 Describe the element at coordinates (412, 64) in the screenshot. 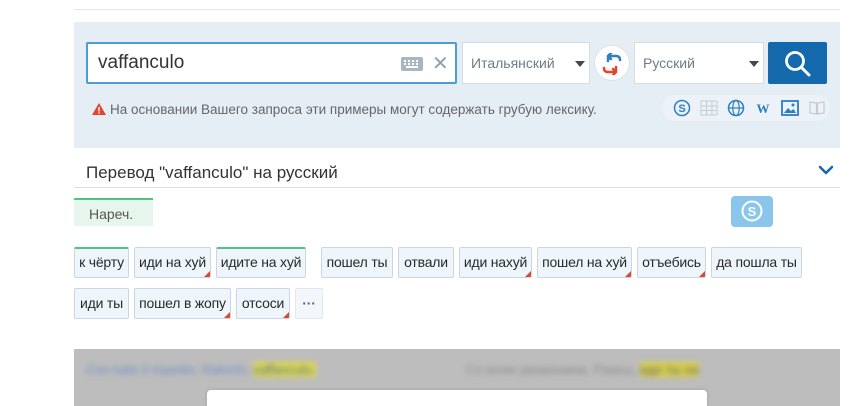

I see `keyboard-icon` at that location.